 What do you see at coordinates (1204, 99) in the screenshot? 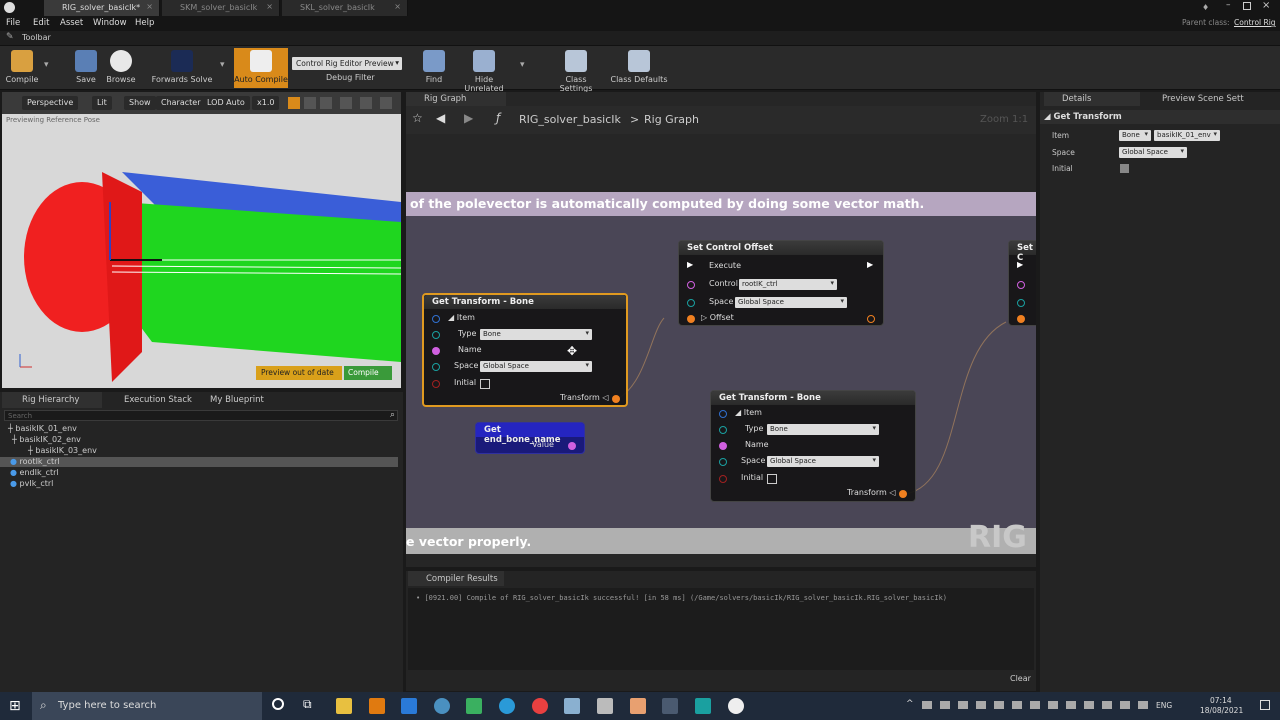
I see `tab-preview-scene-settings: Preview Scene Sett` at bounding box center [1204, 99].